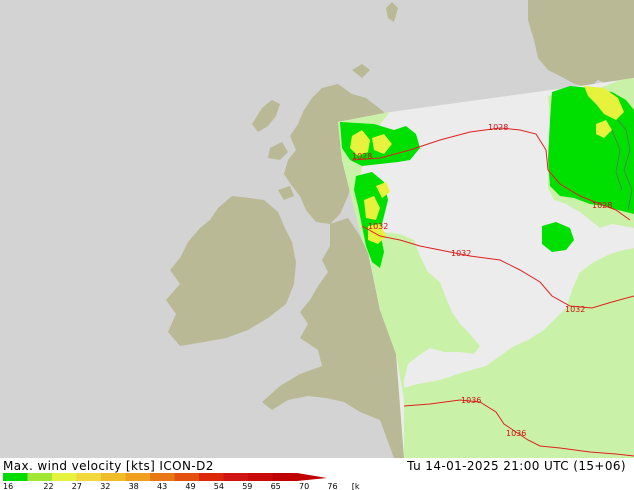 Image resolution: width=634 pixels, height=490 pixels. What do you see at coordinates (190, 486) in the screenshot?
I see `scale-tick-label: 49` at bounding box center [190, 486].